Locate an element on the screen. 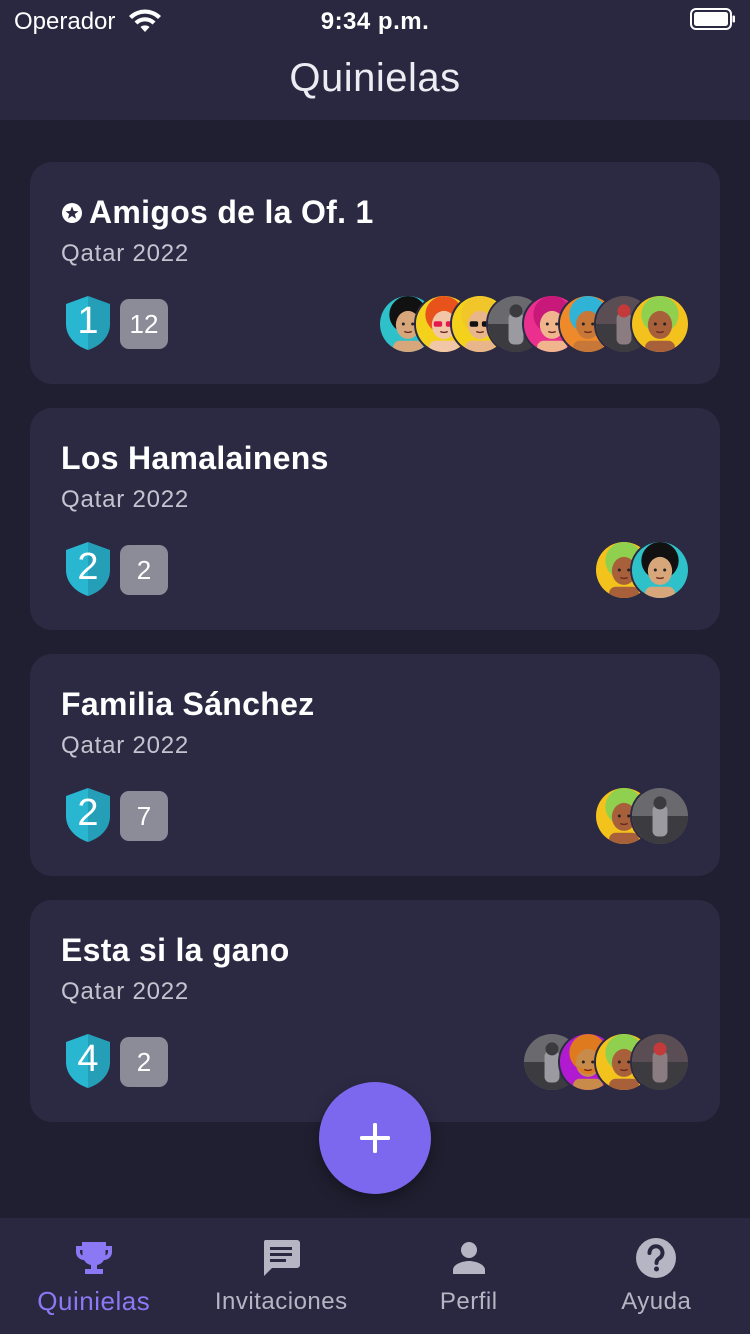  plus-icon is located at coordinates (375, 1138).